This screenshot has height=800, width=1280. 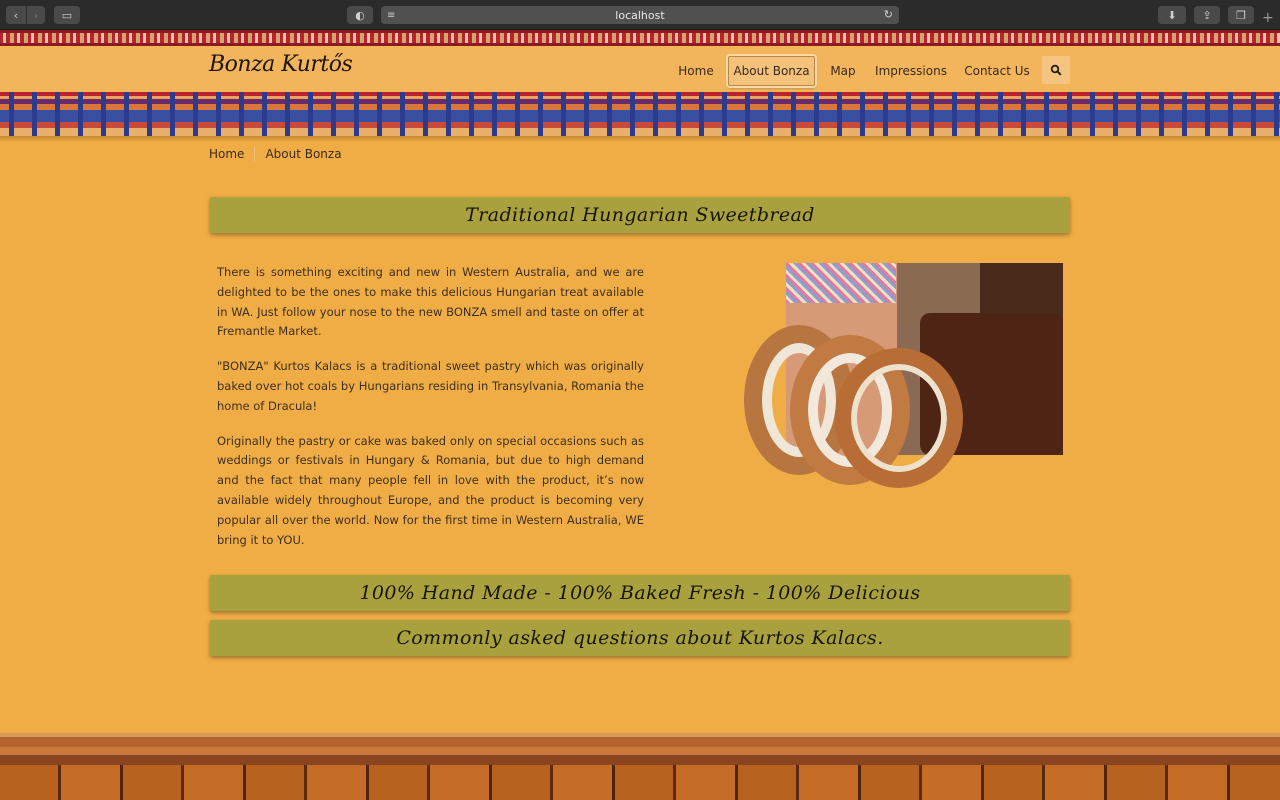 I want to click on shield-icon: ◐, so click(x=360, y=15).